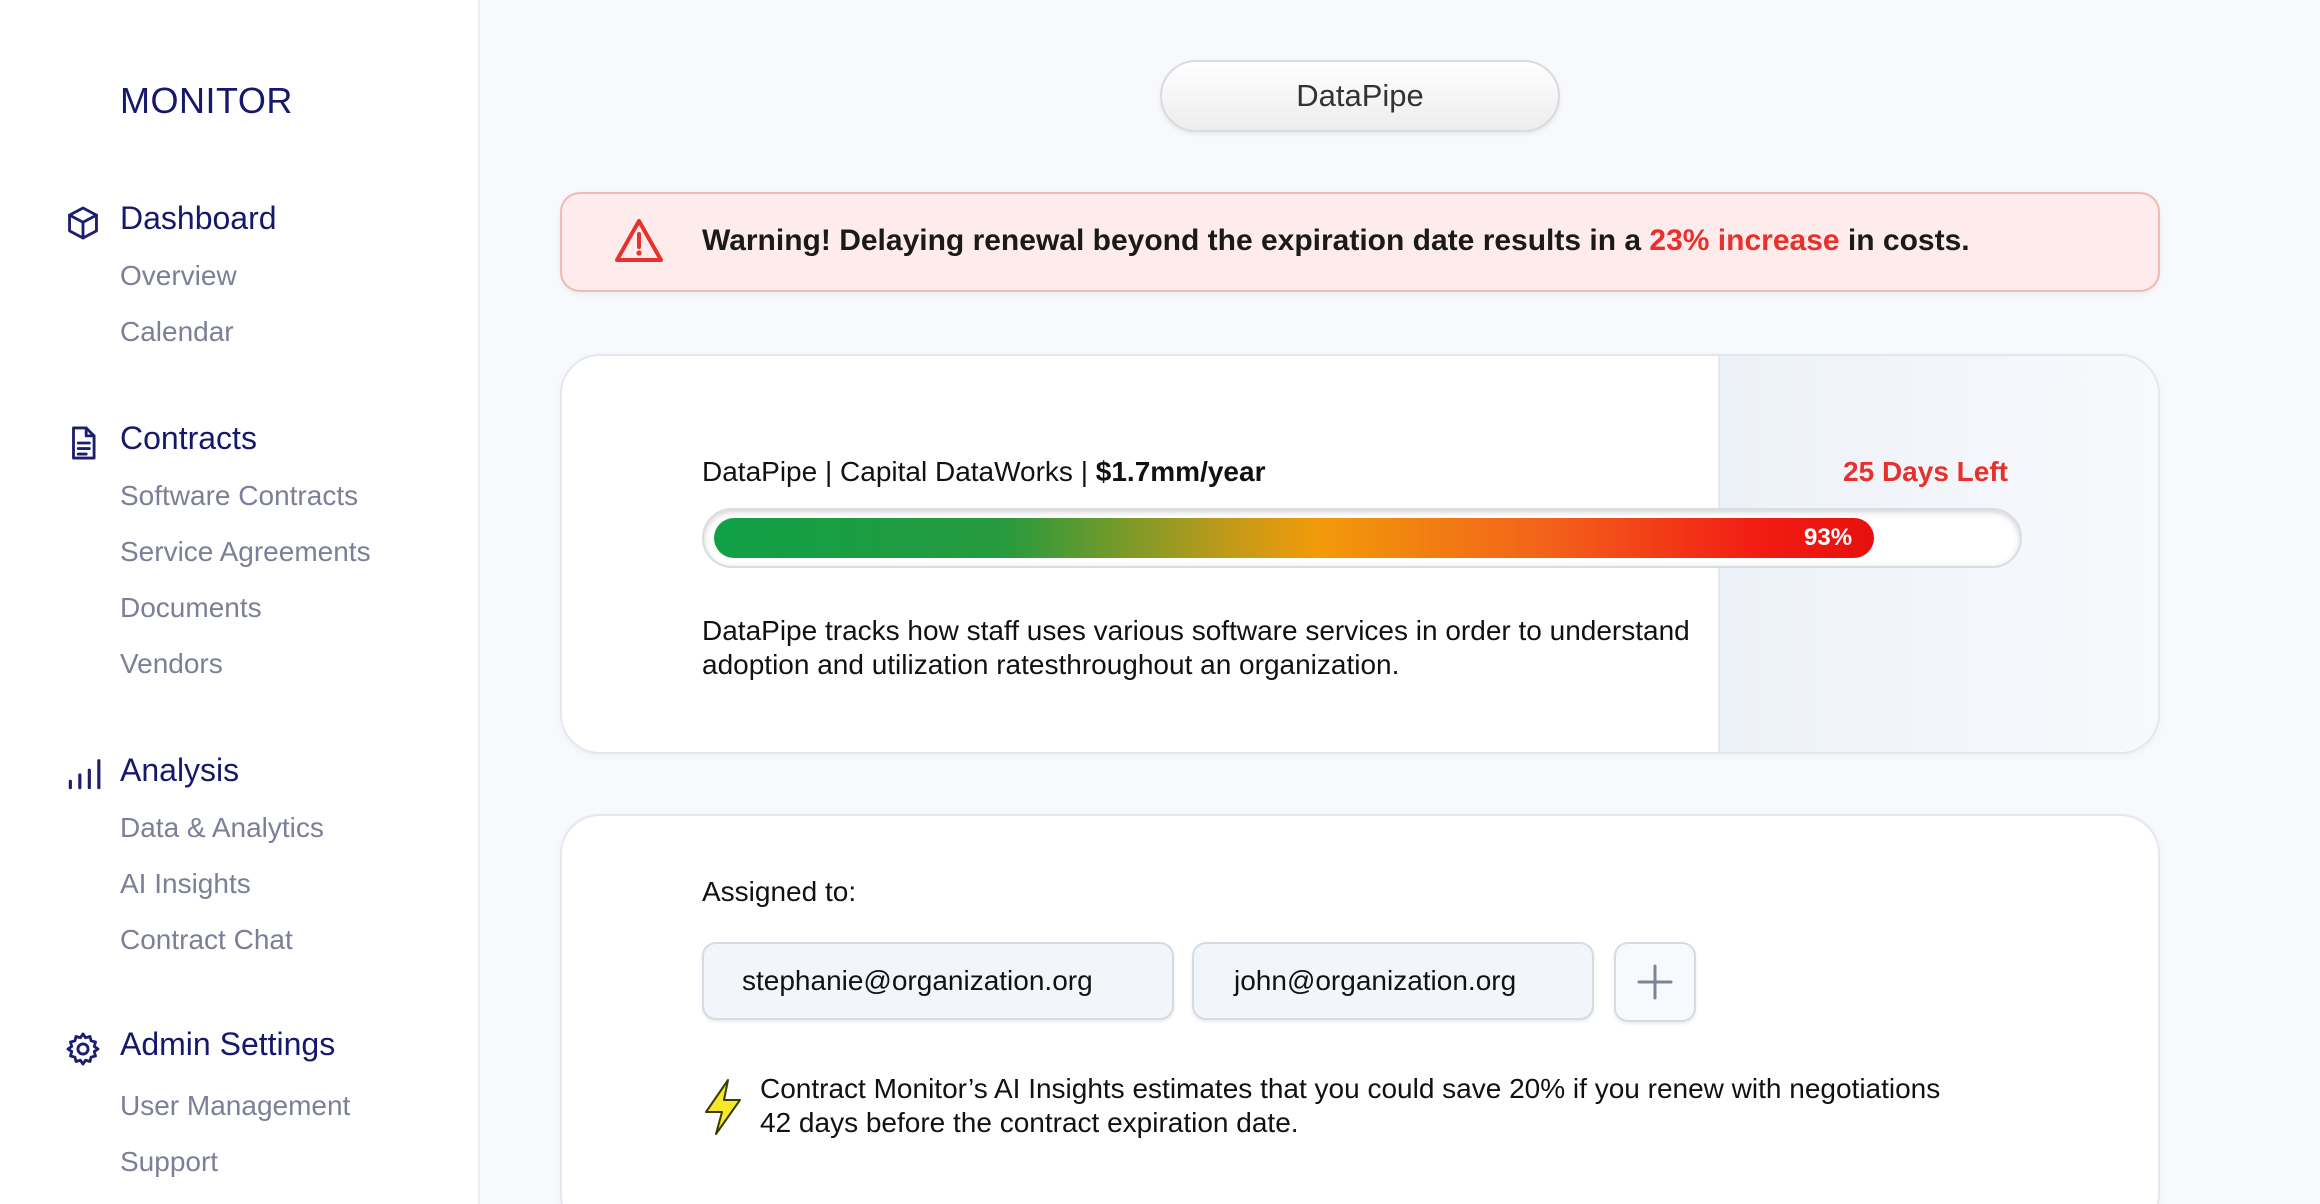  I want to click on nav-analysis-label: Analysis, so click(180, 770).